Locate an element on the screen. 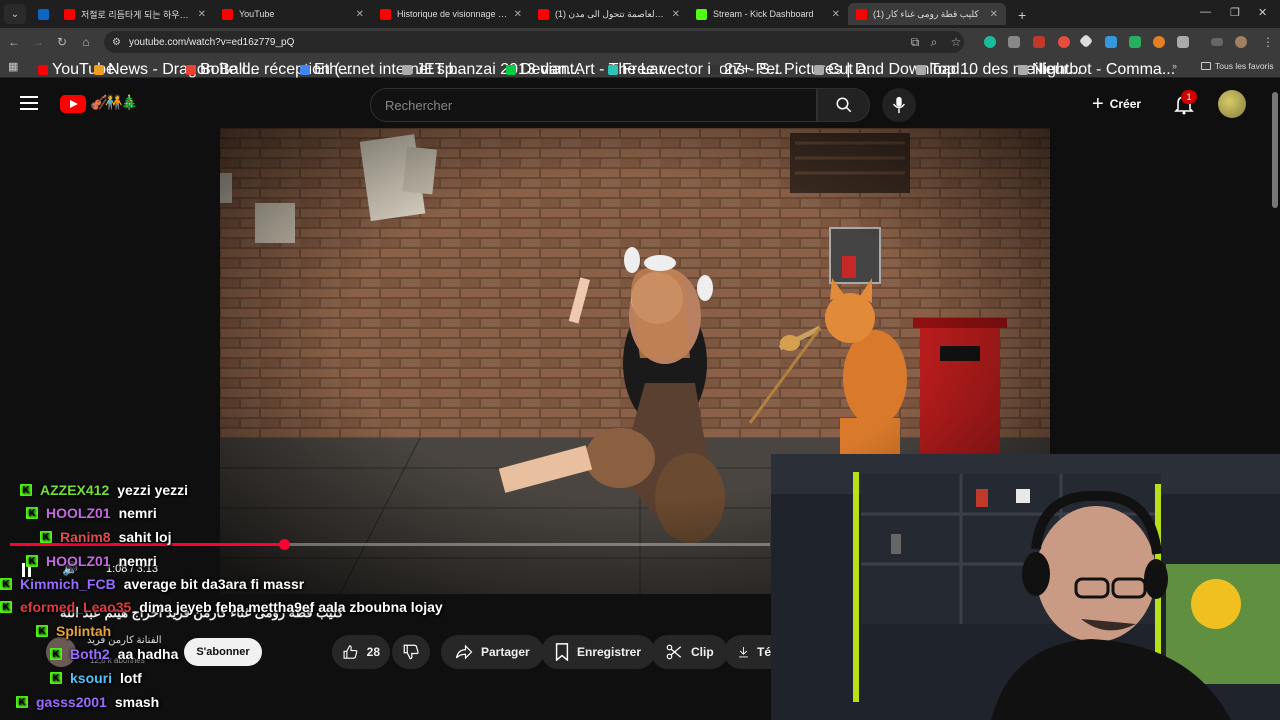 The image size is (1280, 720). like-button: 28 is located at coordinates (361, 652).